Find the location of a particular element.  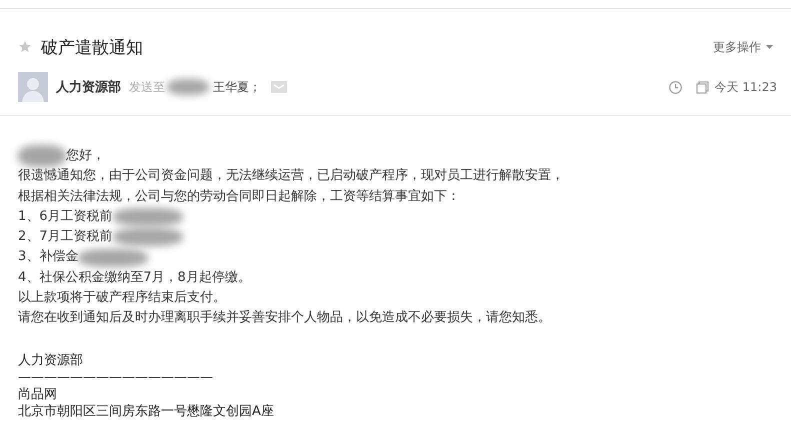

email-subject: 破产遣散通知 is located at coordinates (92, 47).